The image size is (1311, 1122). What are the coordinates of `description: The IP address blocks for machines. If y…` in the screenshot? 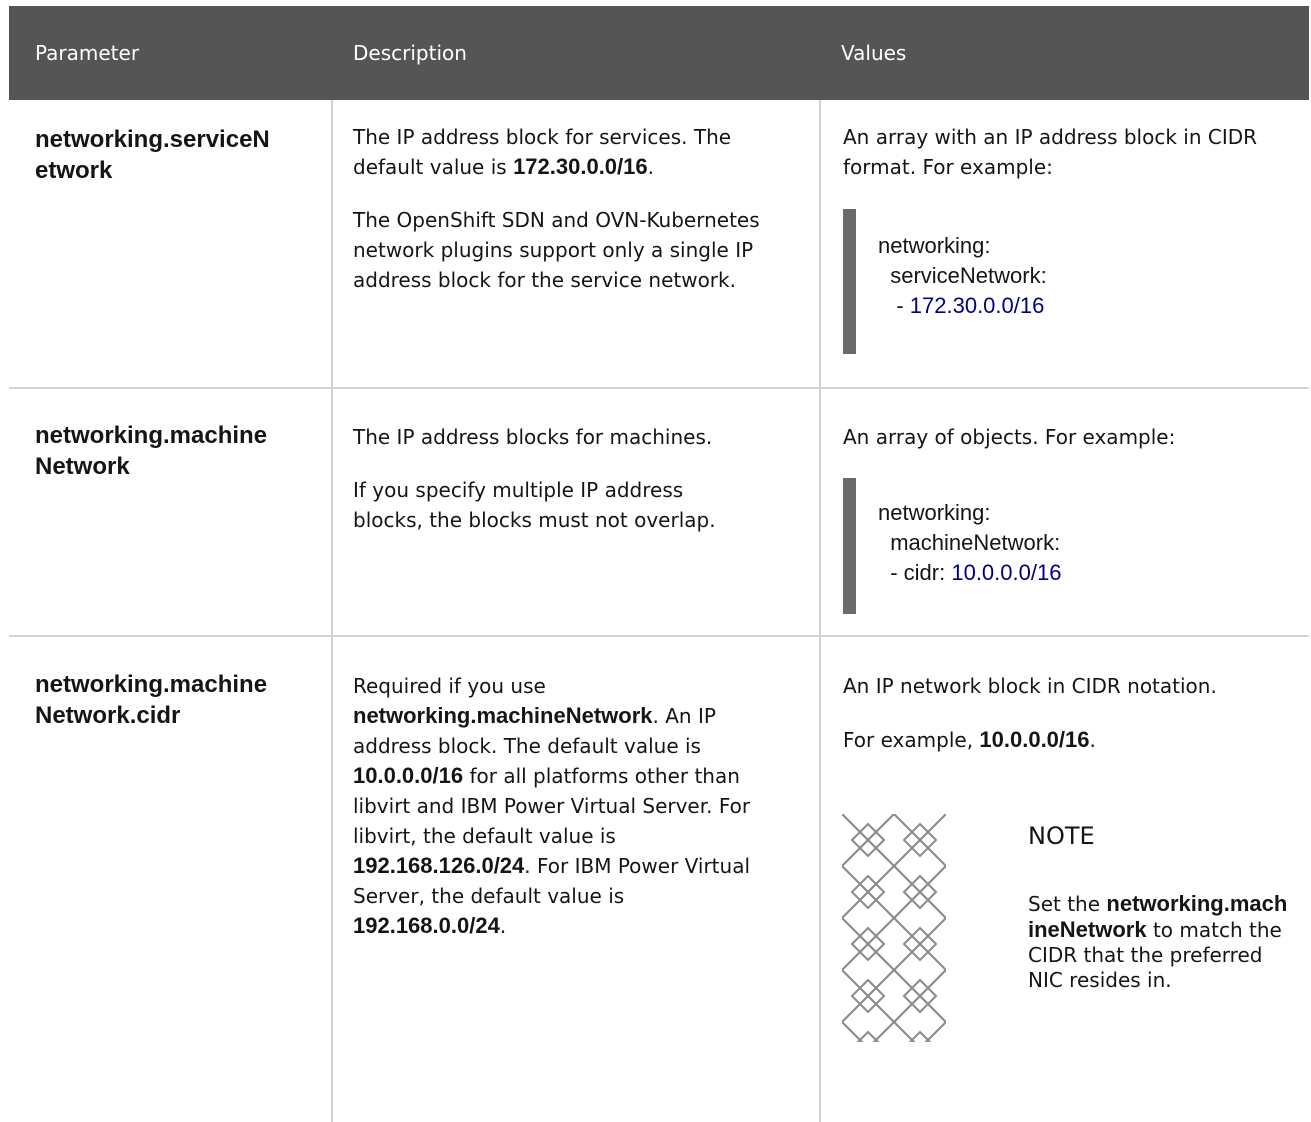 It's located at (573, 478).